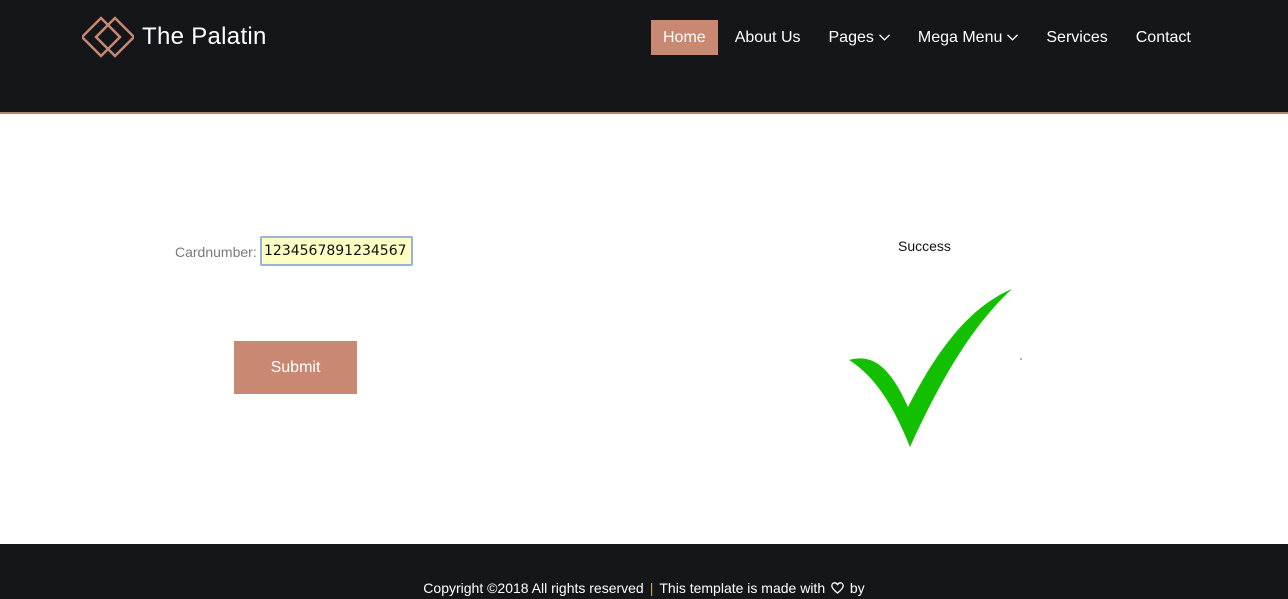  I want to click on nav-mega-menu: Mega Menu, so click(968, 37).